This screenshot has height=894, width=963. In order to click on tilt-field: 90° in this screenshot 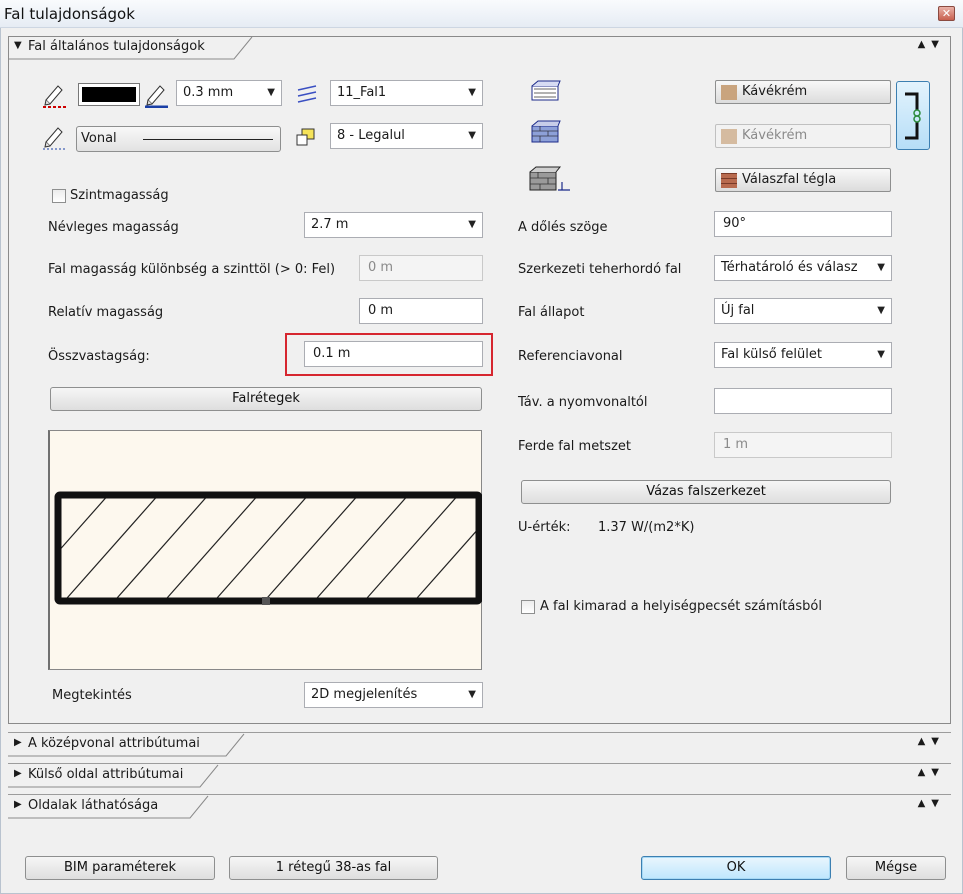, I will do `click(803, 224)`.